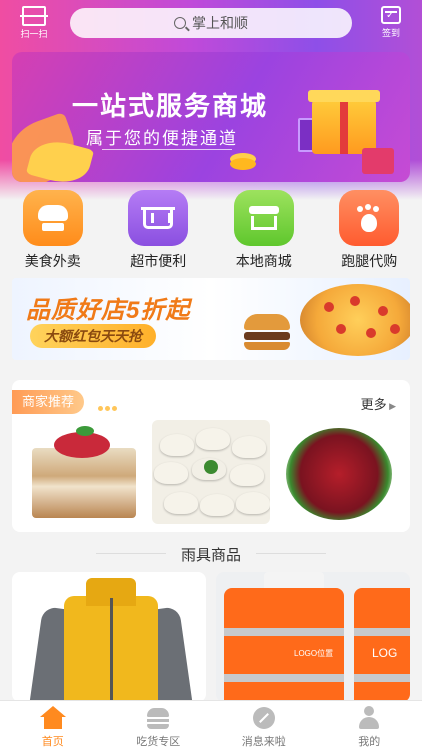  I want to click on scan-icon, so click(34, 16).